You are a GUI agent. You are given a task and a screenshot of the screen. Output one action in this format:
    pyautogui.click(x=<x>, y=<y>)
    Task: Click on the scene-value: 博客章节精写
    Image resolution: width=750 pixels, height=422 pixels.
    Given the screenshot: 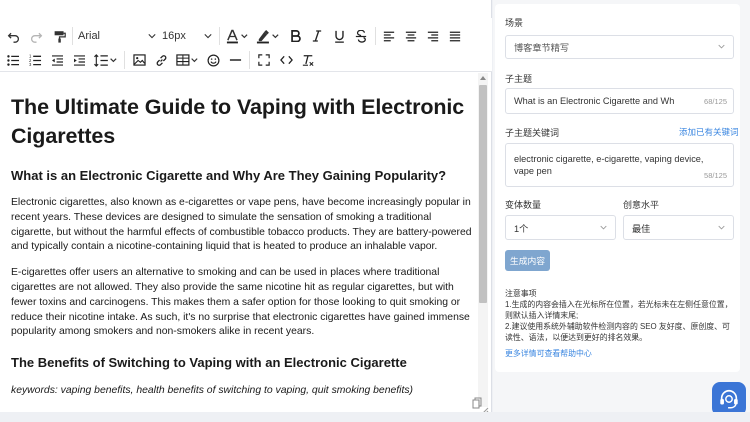 What is the action you would take?
    pyautogui.click(x=542, y=48)
    